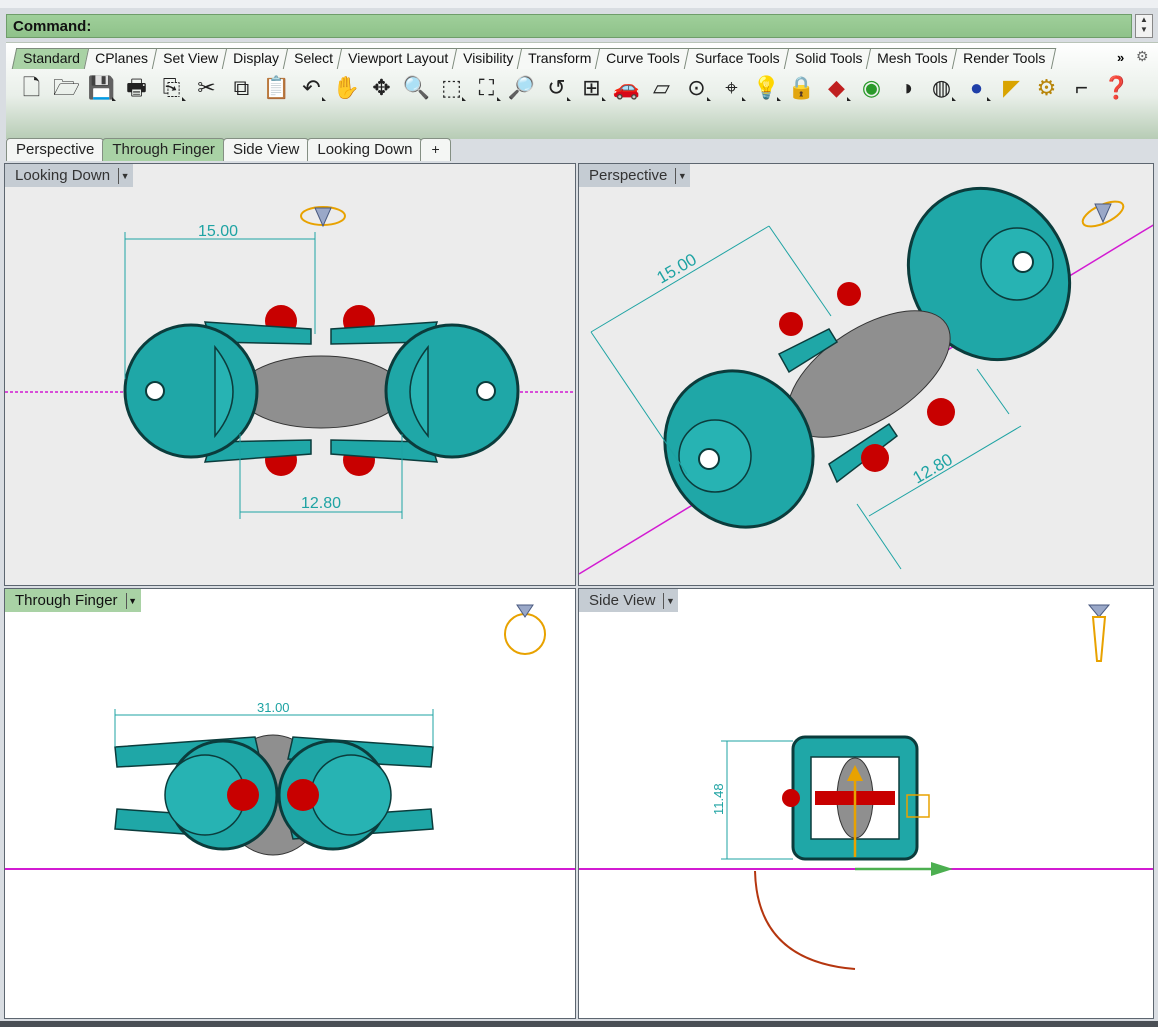 The width and height of the screenshot is (1158, 1027). Describe the element at coordinates (731, 88) in the screenshot. I see `select-icon: ⌖` at that location.